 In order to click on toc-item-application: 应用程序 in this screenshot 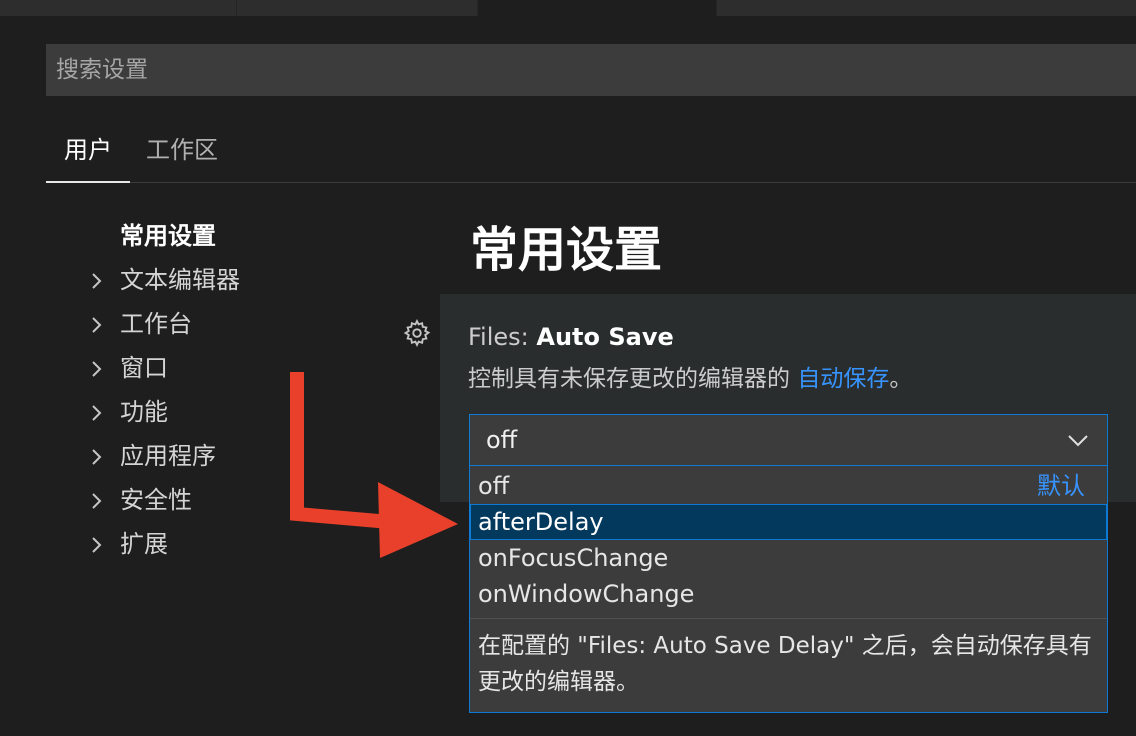, I will do `click(153, 456)`.